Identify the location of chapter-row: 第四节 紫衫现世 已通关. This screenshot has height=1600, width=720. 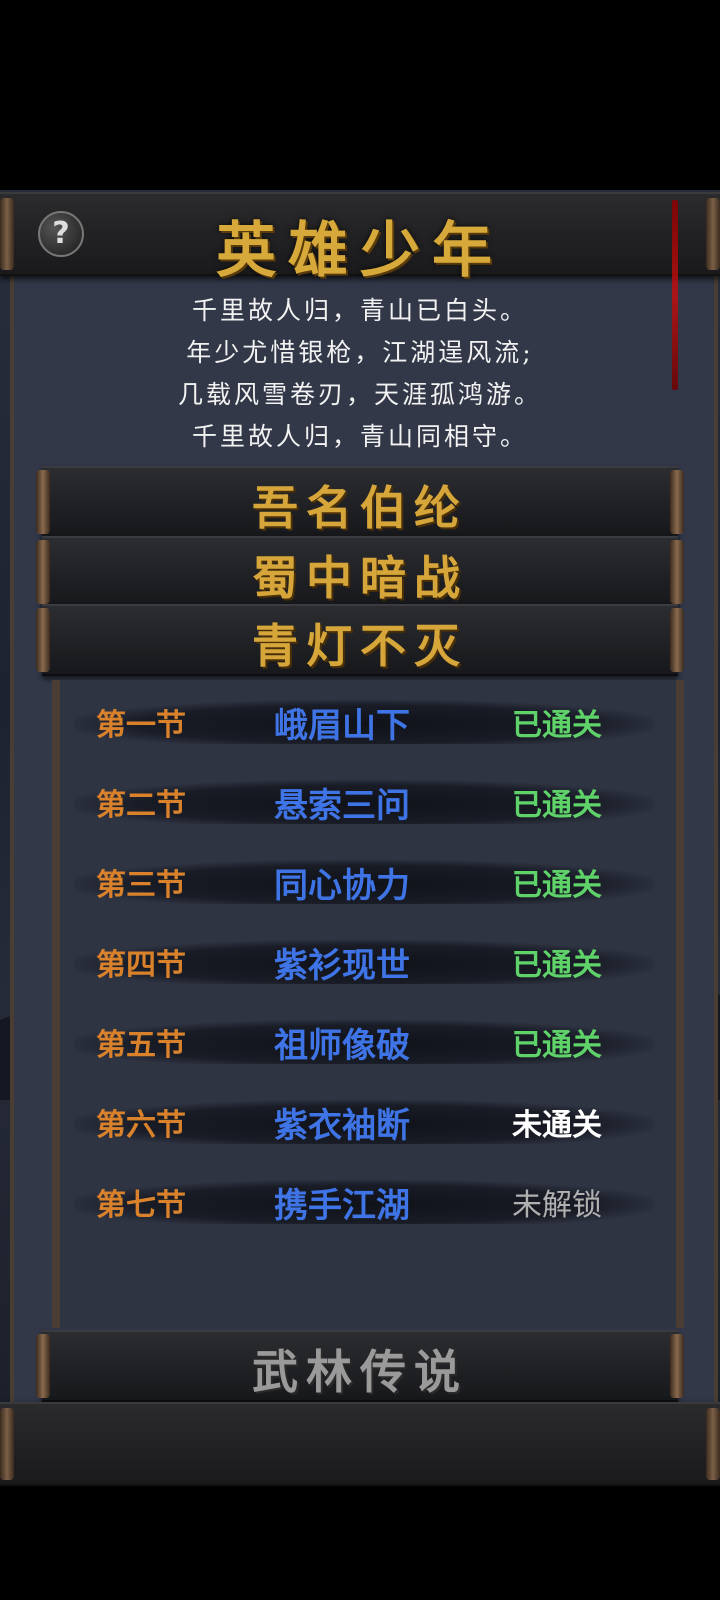
(364, 960).